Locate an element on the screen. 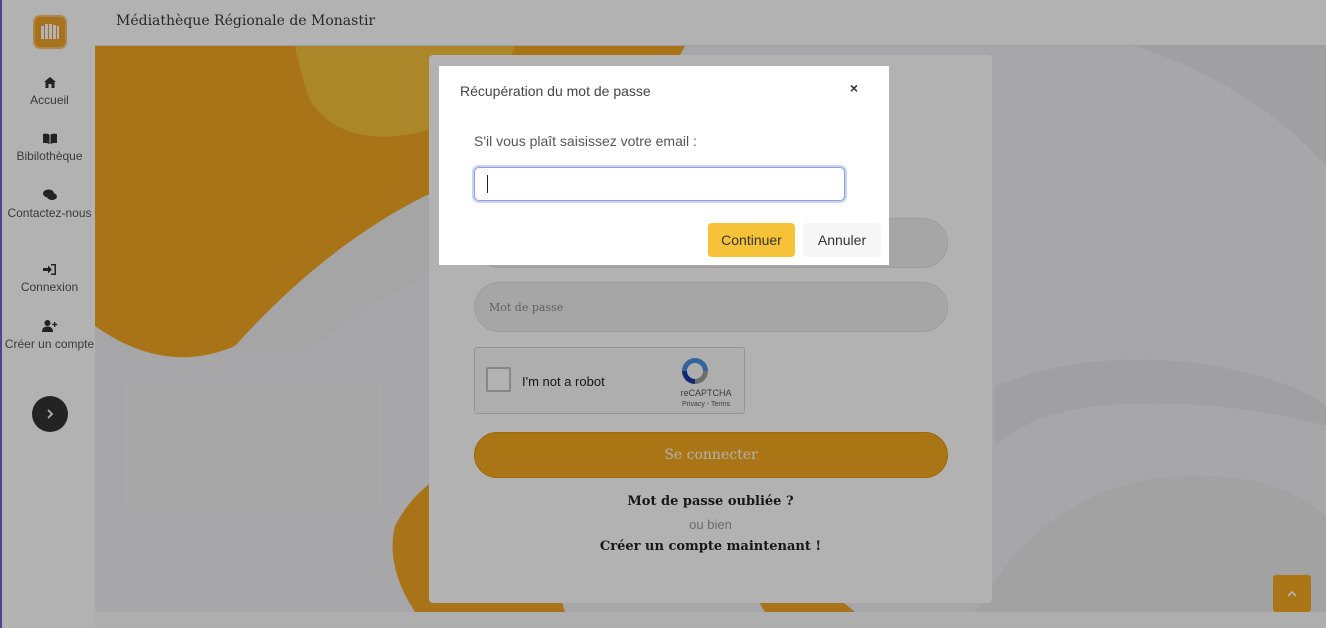 Image resolution: width=1326 pixels, height=628 pixels. continue-button: Continuer is located at coordinates (751, 240).